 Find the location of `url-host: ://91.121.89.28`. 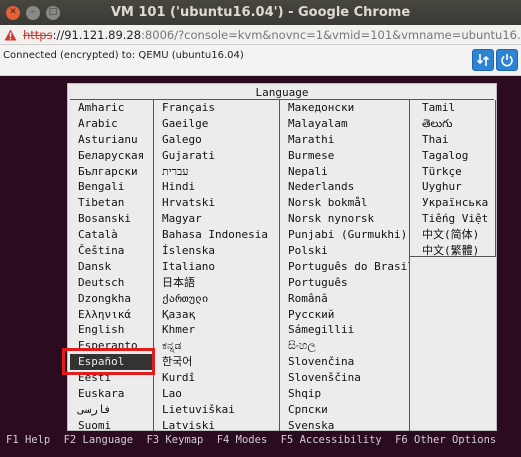

url-host: ://91.121.89.28 is located at coordinates (97, 34).